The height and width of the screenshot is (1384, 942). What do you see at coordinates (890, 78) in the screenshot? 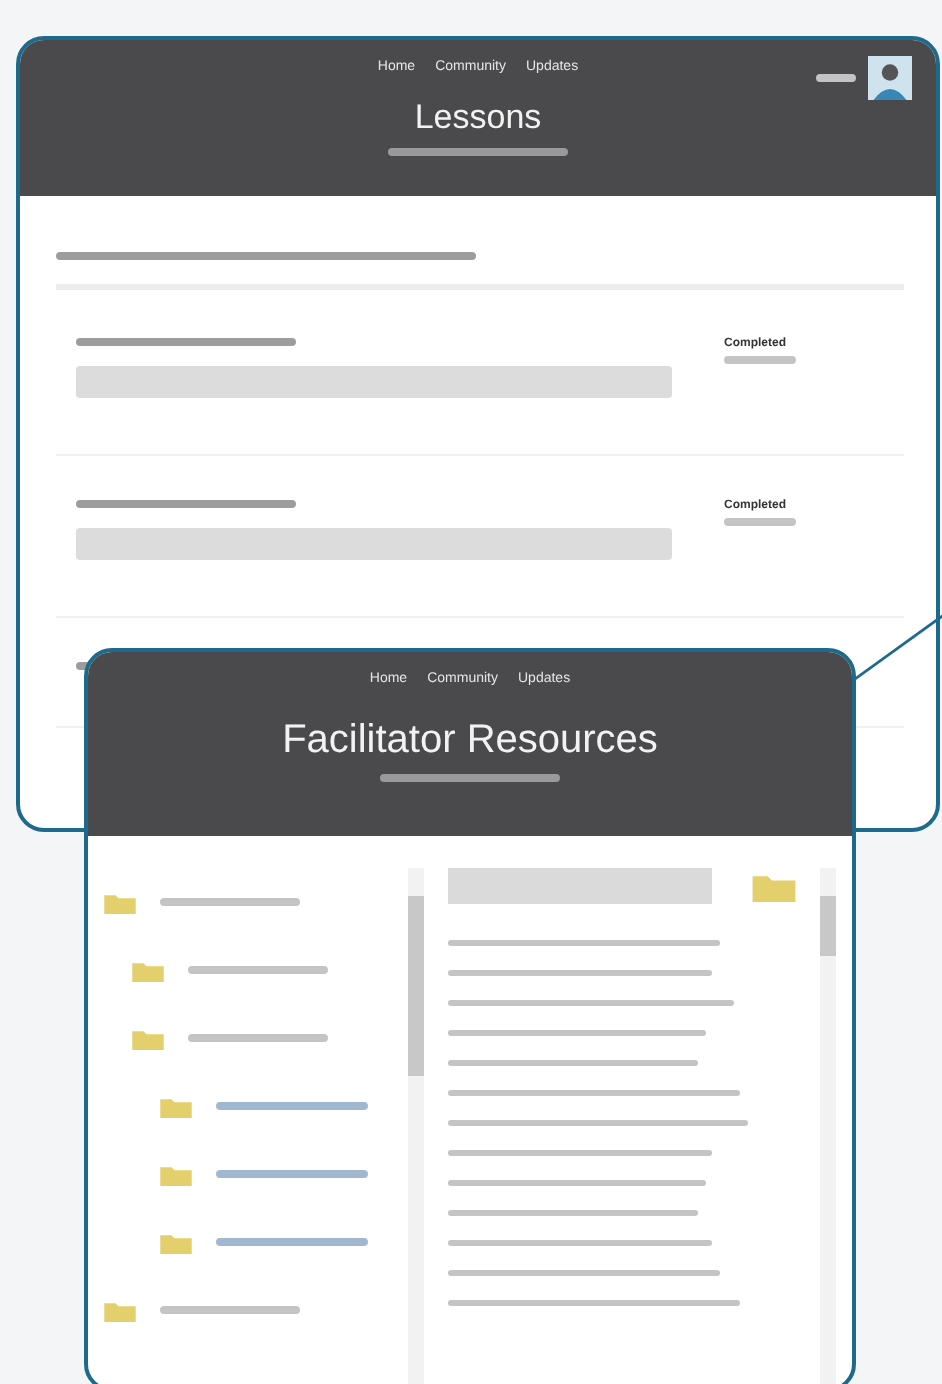
I see `avatar-icon` at bounding box center [890, 78].